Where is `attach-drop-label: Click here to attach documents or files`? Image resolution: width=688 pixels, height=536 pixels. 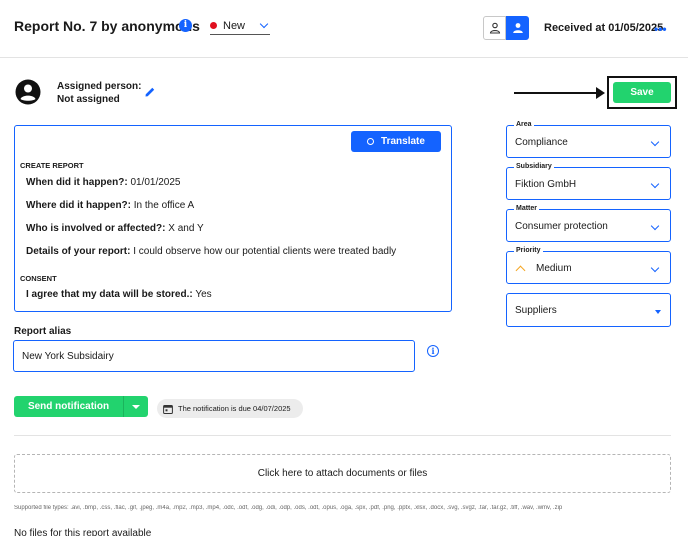 attach-drop-label: Click here to attach documents or files is located at coordinates (342, 473).